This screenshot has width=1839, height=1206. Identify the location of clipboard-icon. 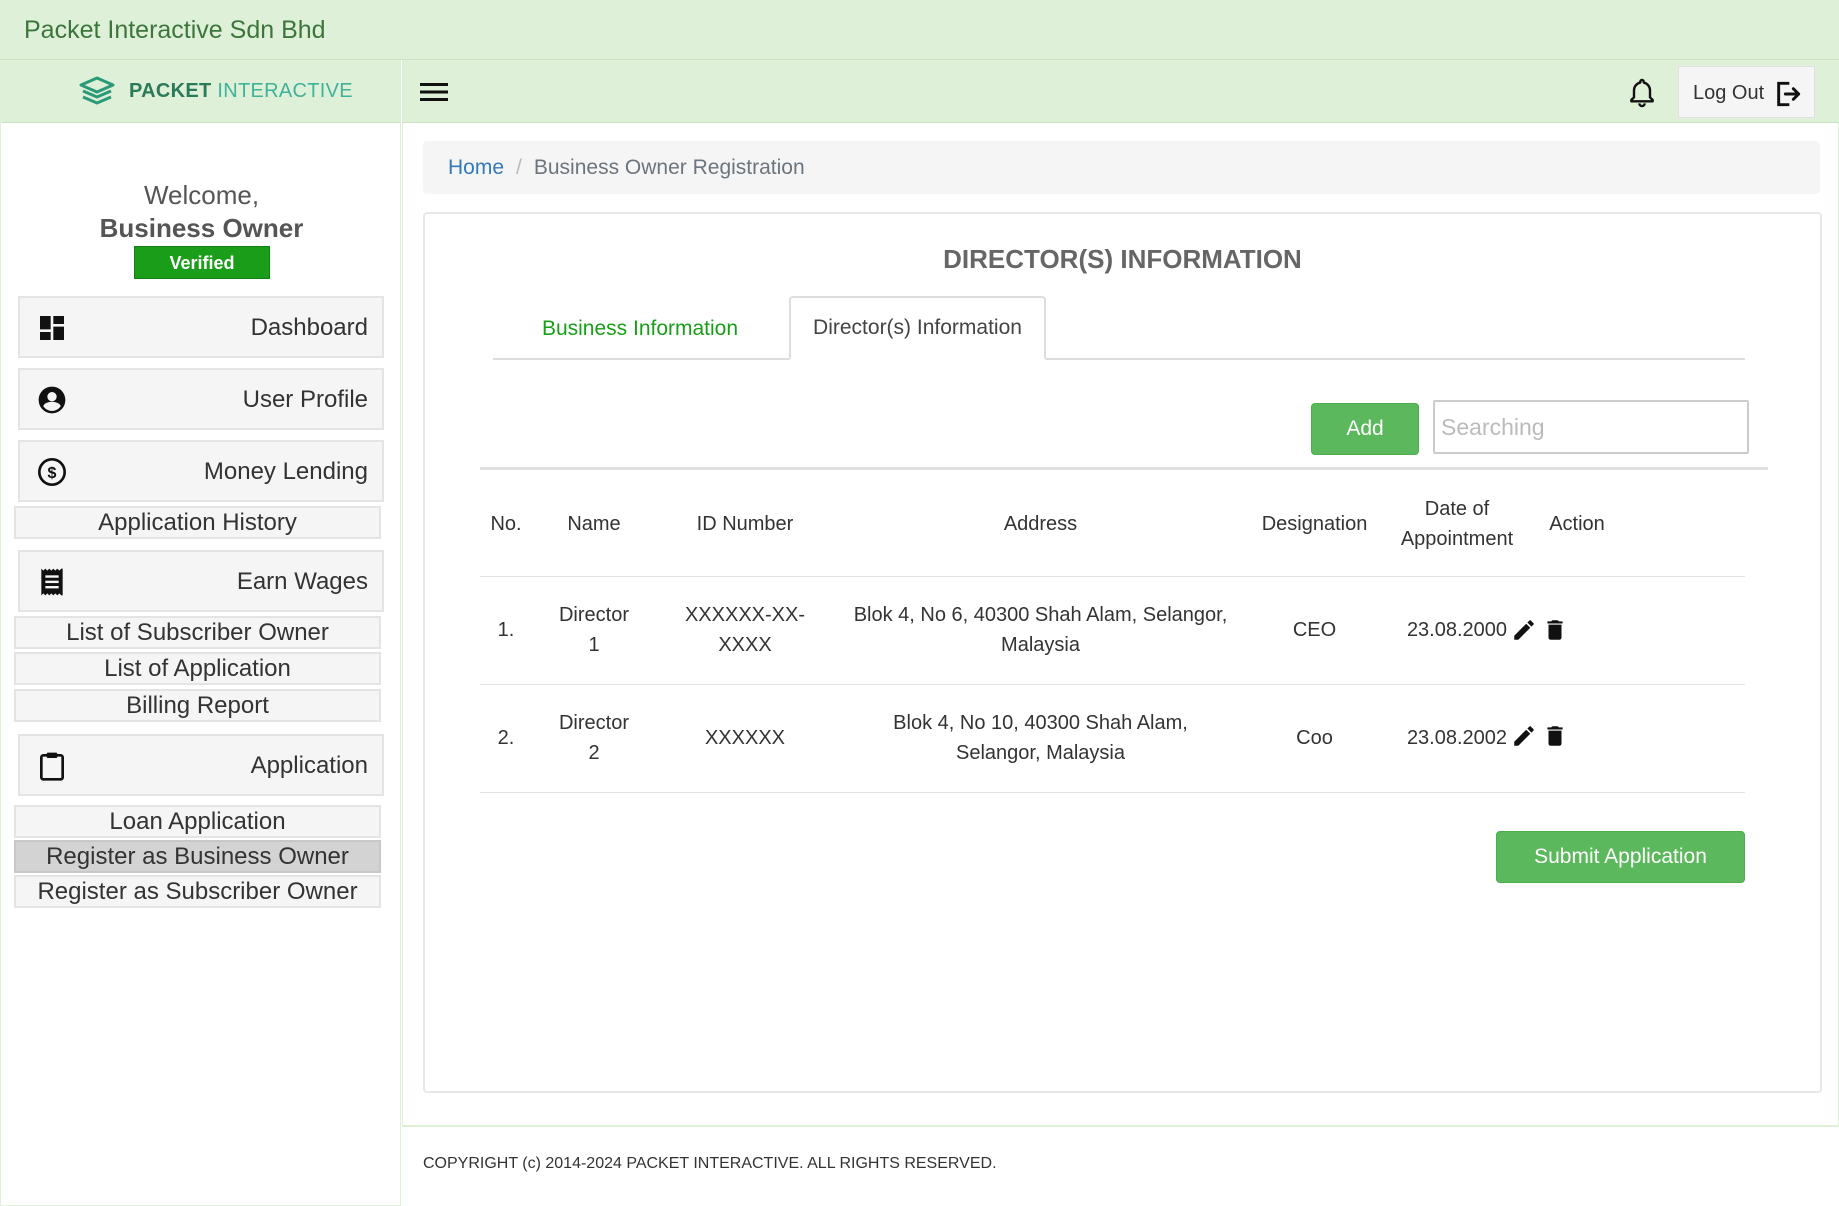
(52, 766).